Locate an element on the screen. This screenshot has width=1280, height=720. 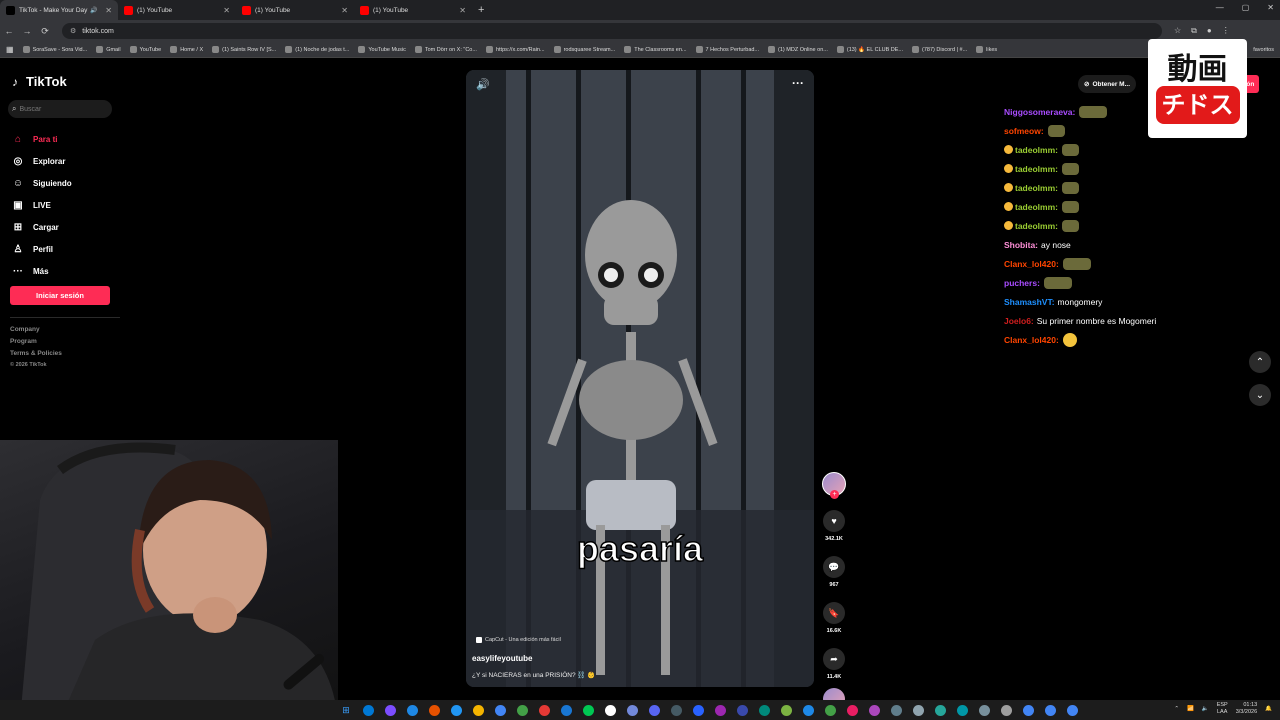
like-button: ♥ is located at coordinates (834, 521).